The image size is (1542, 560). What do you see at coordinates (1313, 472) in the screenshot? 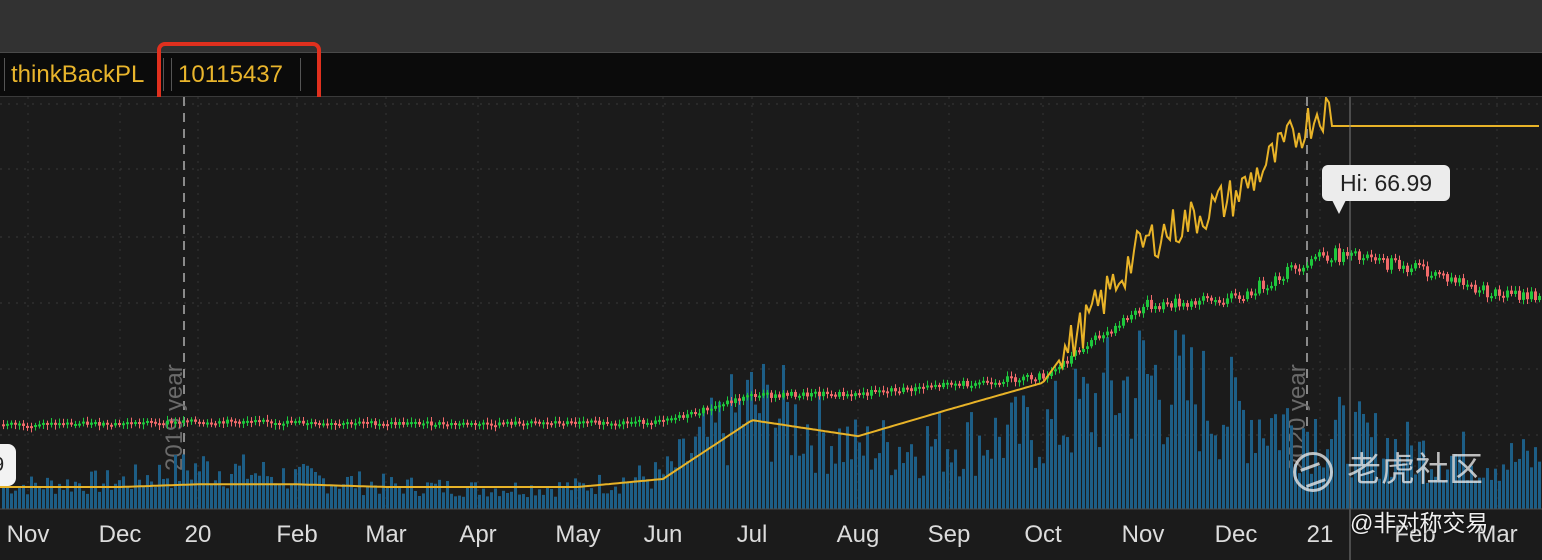
I see `tiger-logo-icon` at bounding box center [1313, 472].